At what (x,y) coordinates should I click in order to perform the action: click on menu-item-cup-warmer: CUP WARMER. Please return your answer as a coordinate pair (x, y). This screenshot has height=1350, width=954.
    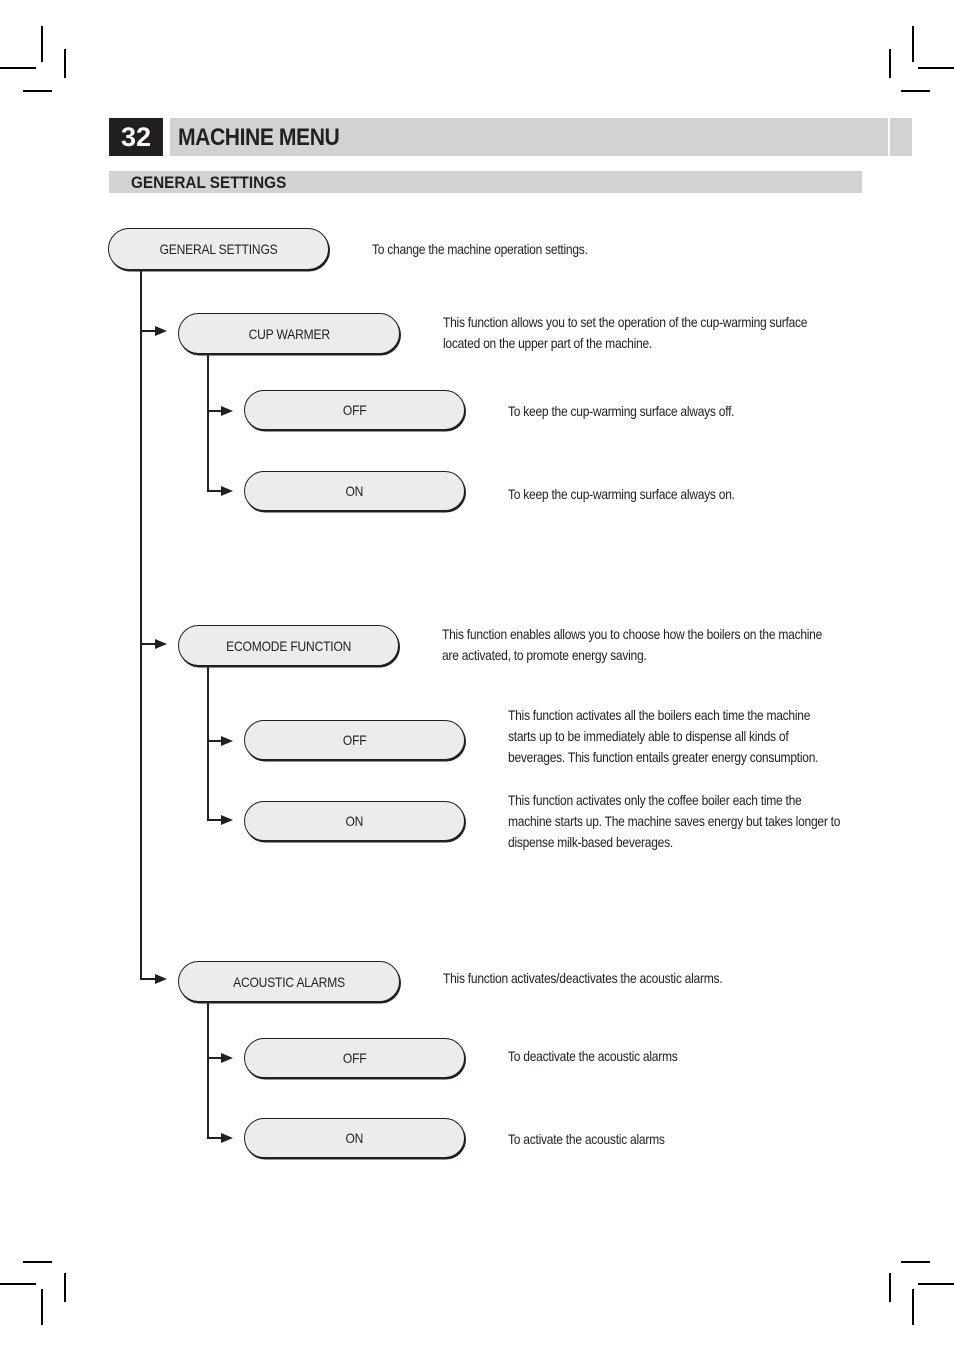
    Looking at the image, I should click on (289, 333).